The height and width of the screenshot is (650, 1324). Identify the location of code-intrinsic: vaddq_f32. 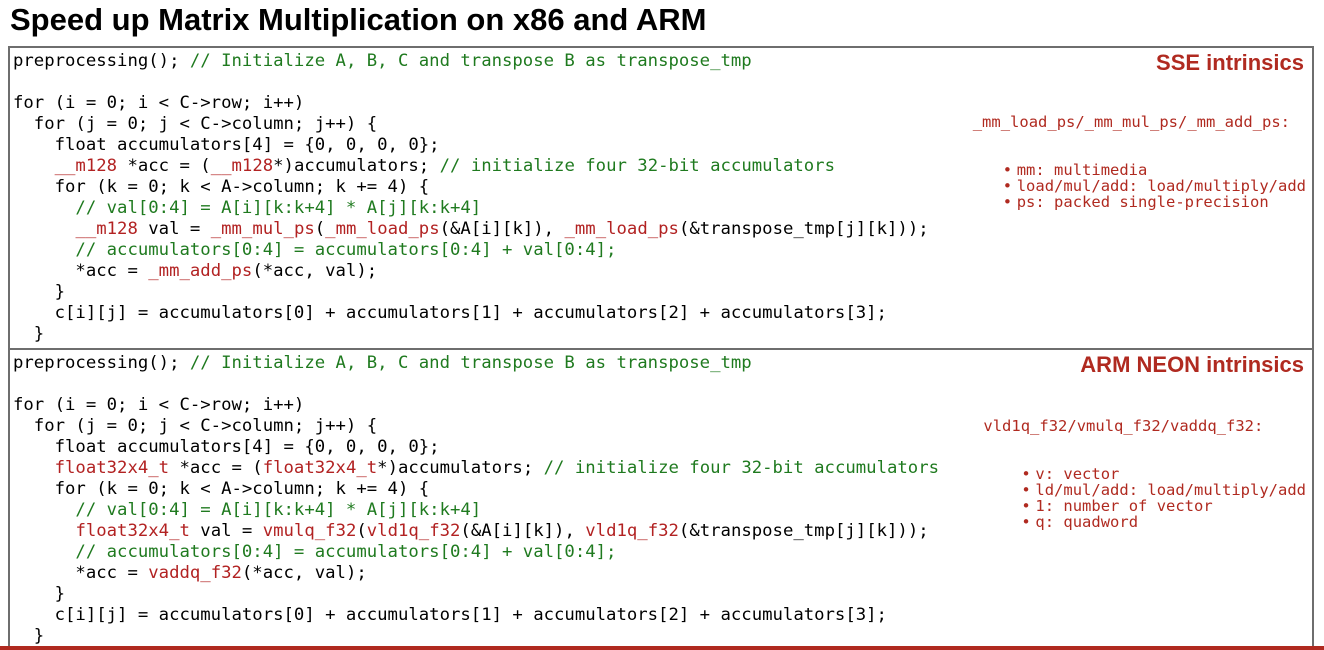
(195, 573).